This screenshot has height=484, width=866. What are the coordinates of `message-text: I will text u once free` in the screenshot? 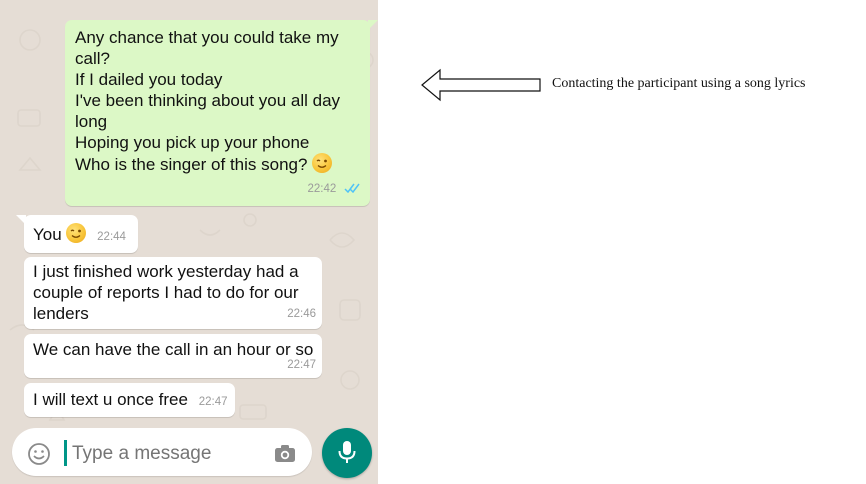 It's located at (110, 399).